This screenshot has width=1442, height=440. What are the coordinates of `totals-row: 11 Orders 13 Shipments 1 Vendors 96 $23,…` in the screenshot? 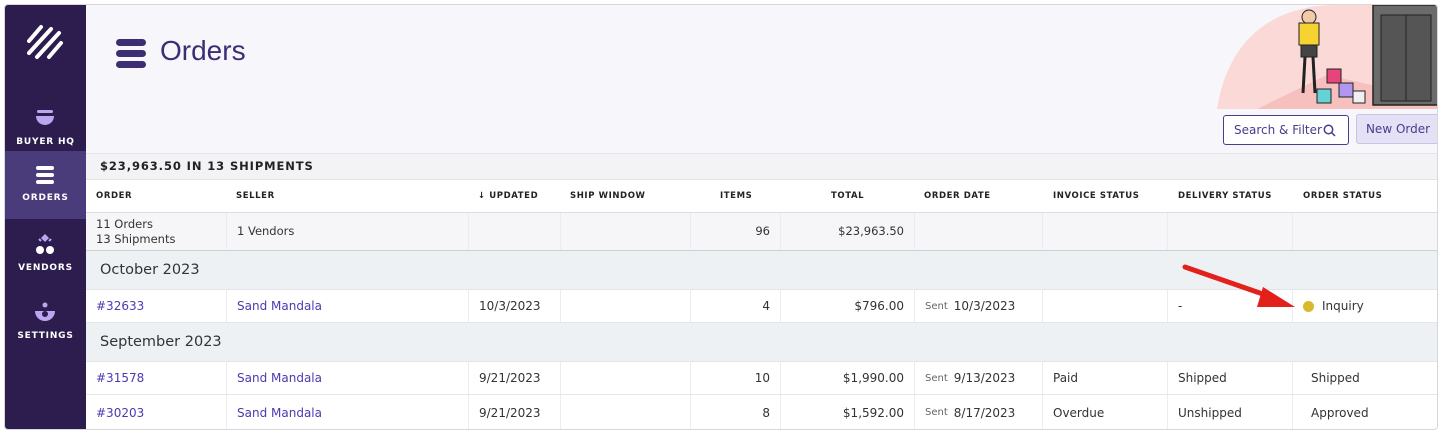 It's located at (761, 232).